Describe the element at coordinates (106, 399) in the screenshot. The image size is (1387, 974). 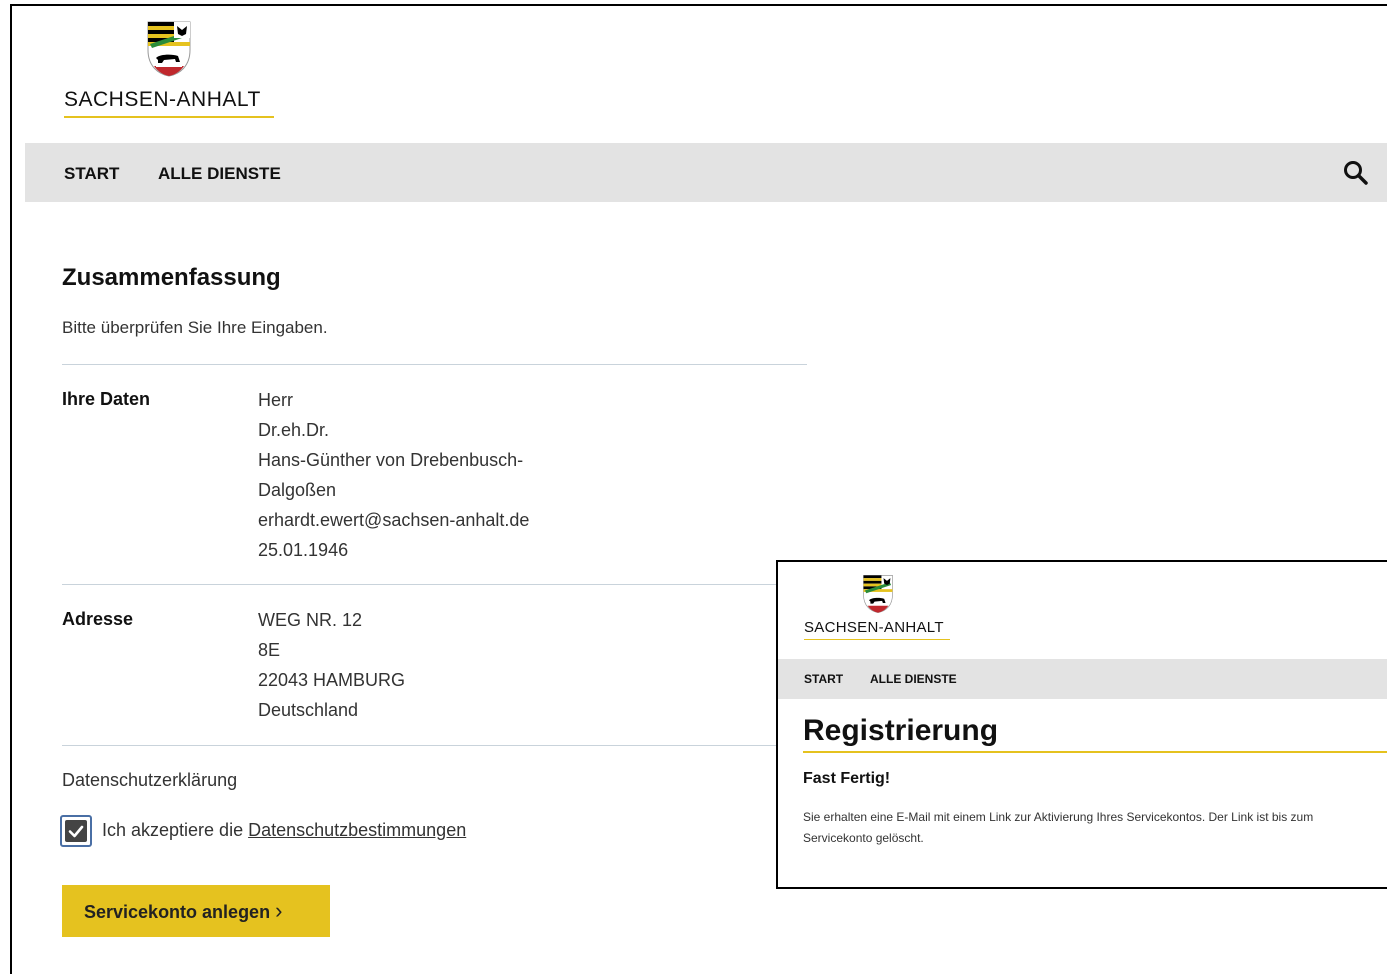
I see `section-label-personal: Ihre Daten` at that location.